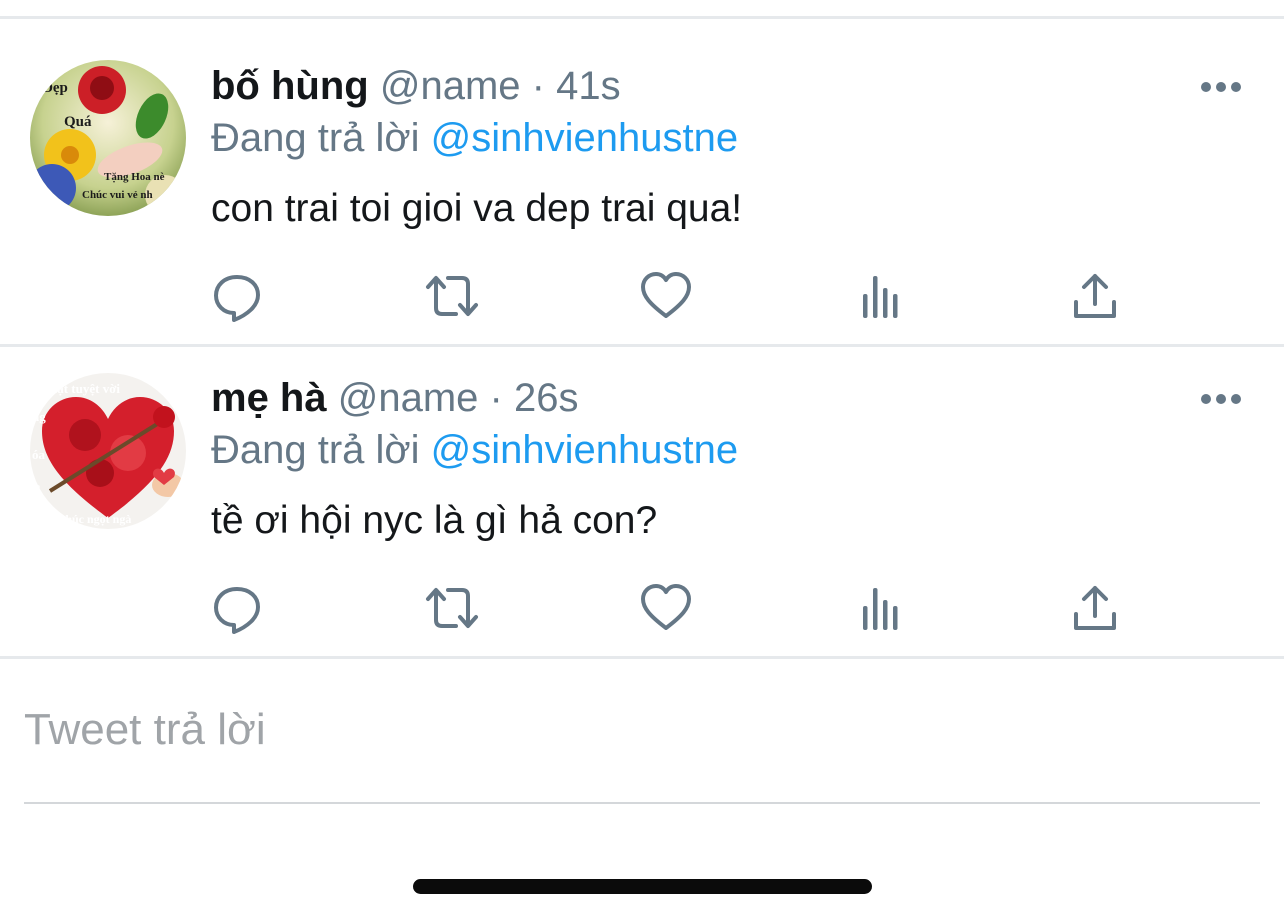 The image size is (1284, 918). Describe the element at coordinates (95, 519) in the screenshot. I see `avatar-text: chúc ngọt ngà` at that location.